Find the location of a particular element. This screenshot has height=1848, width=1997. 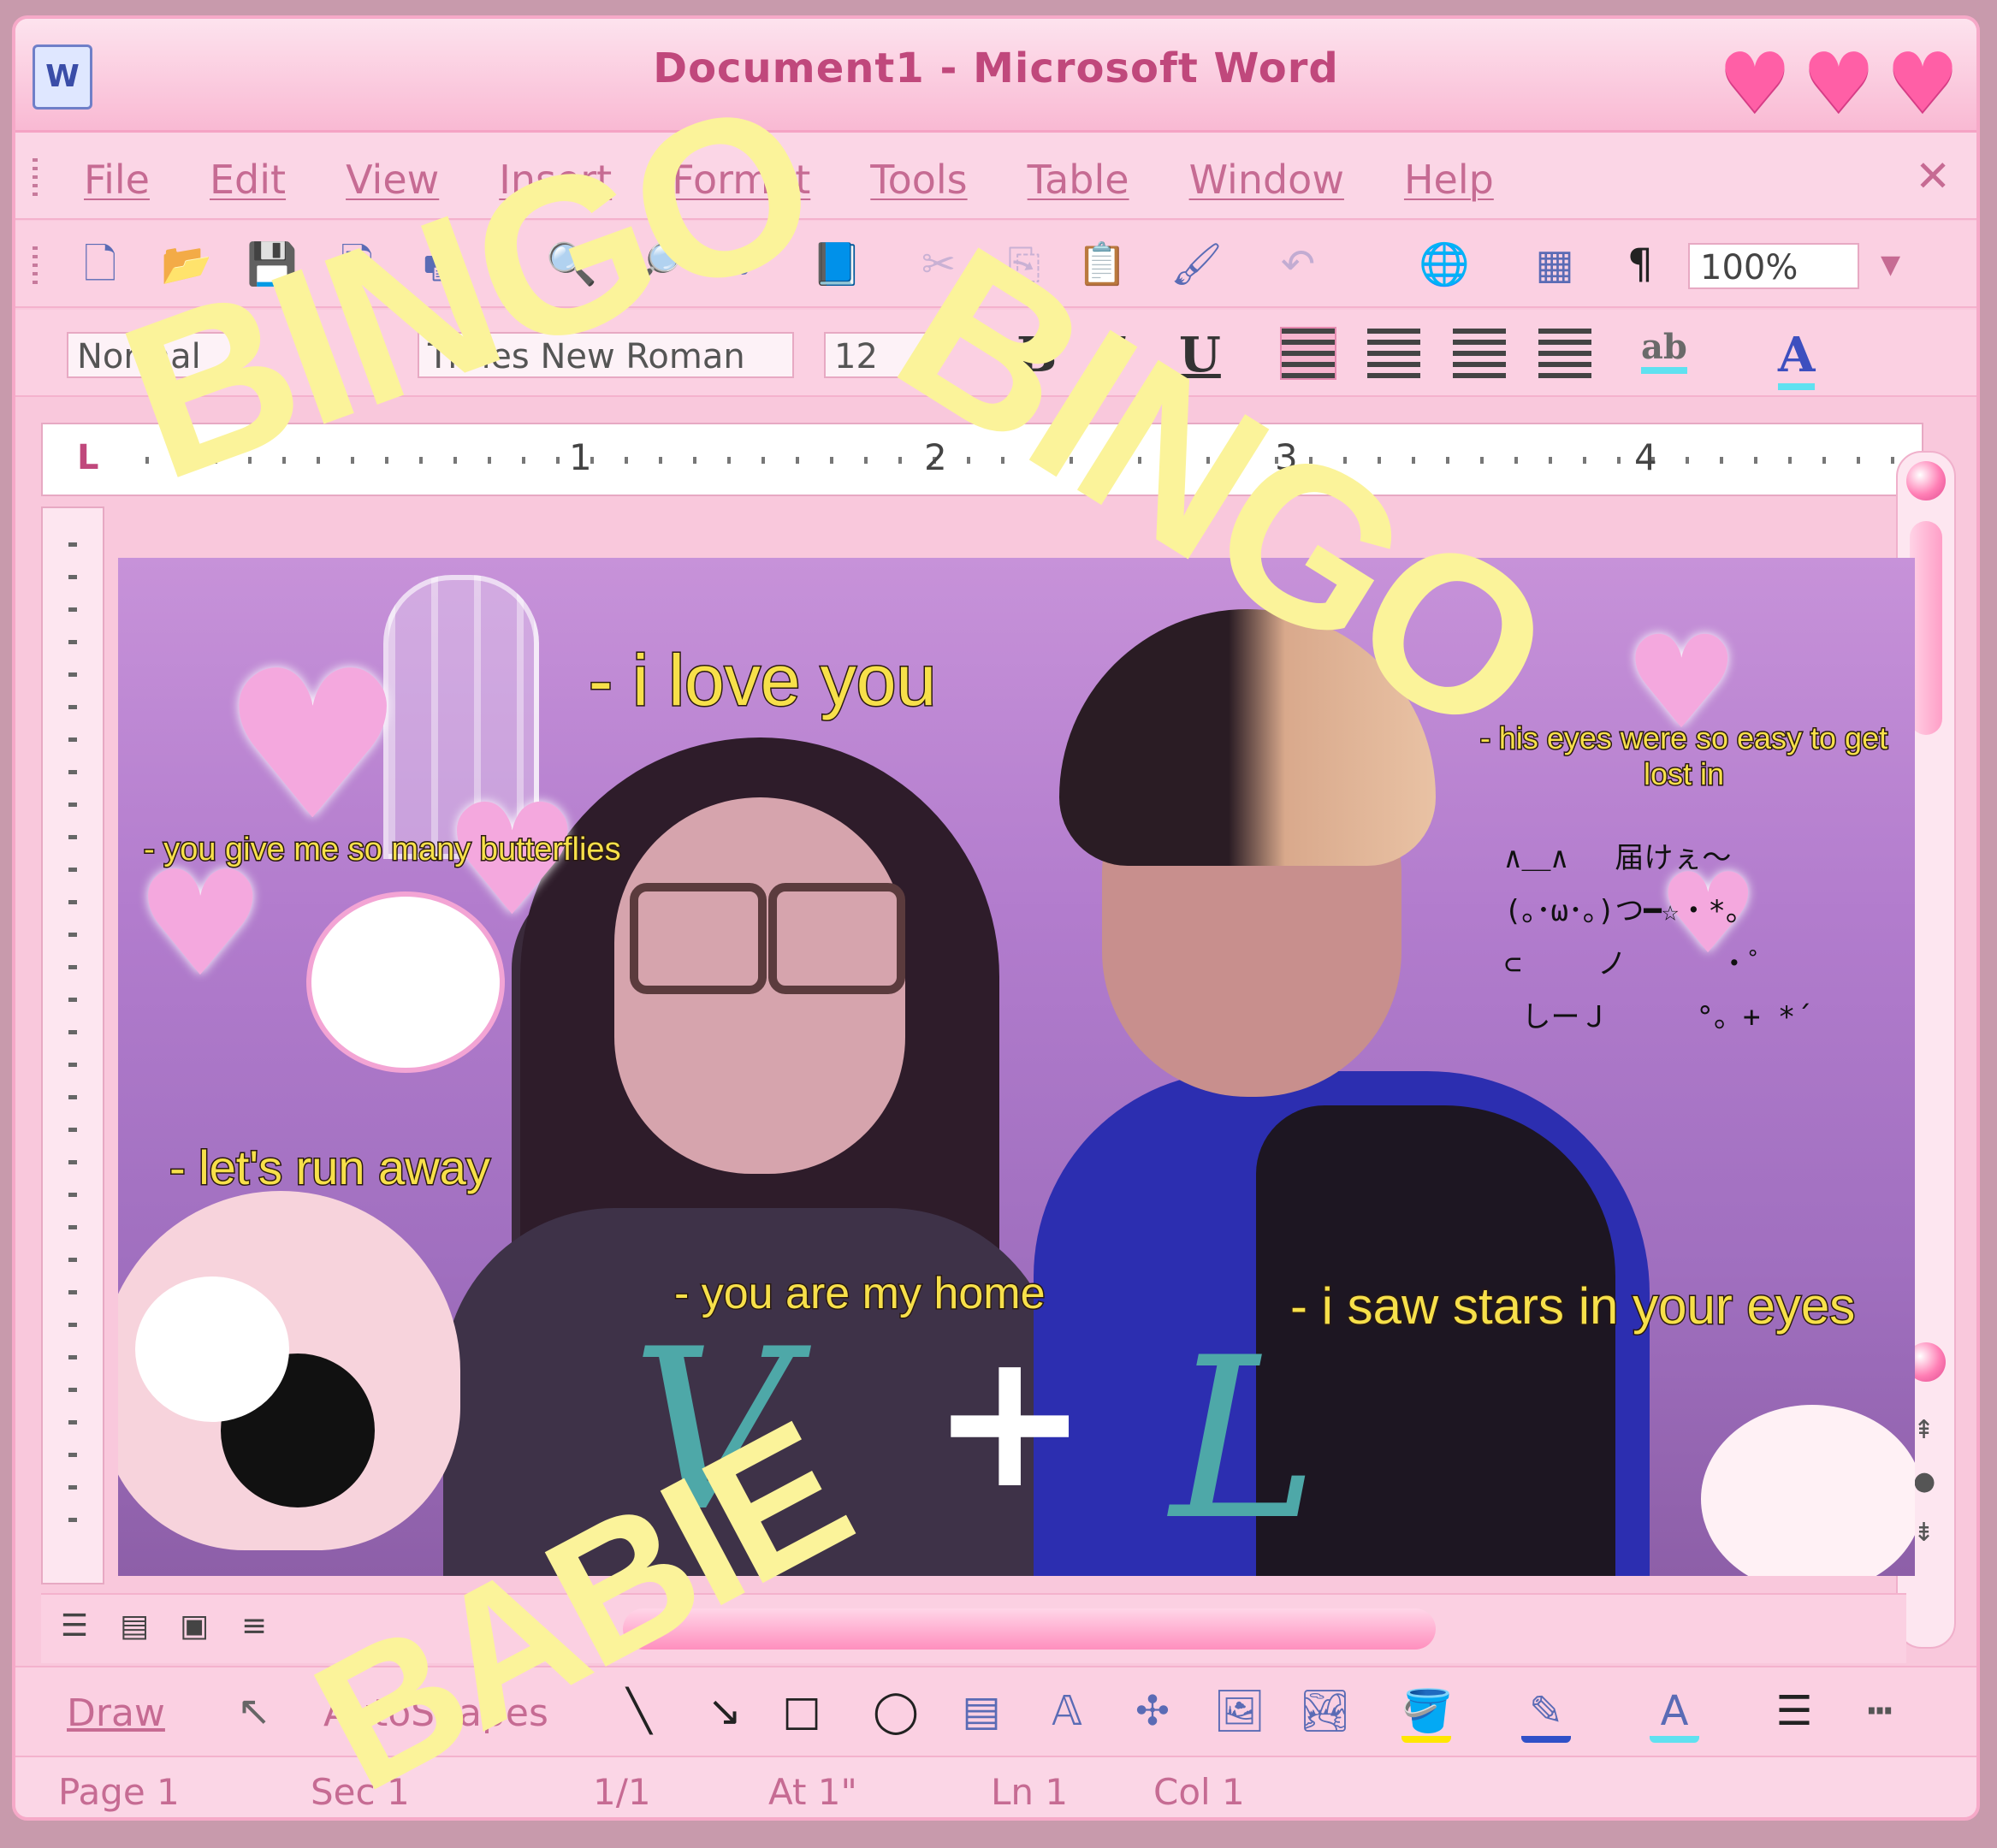

caption-eyes: - his eyes were so easy to get lost in is located at coordinates (1683, 756).